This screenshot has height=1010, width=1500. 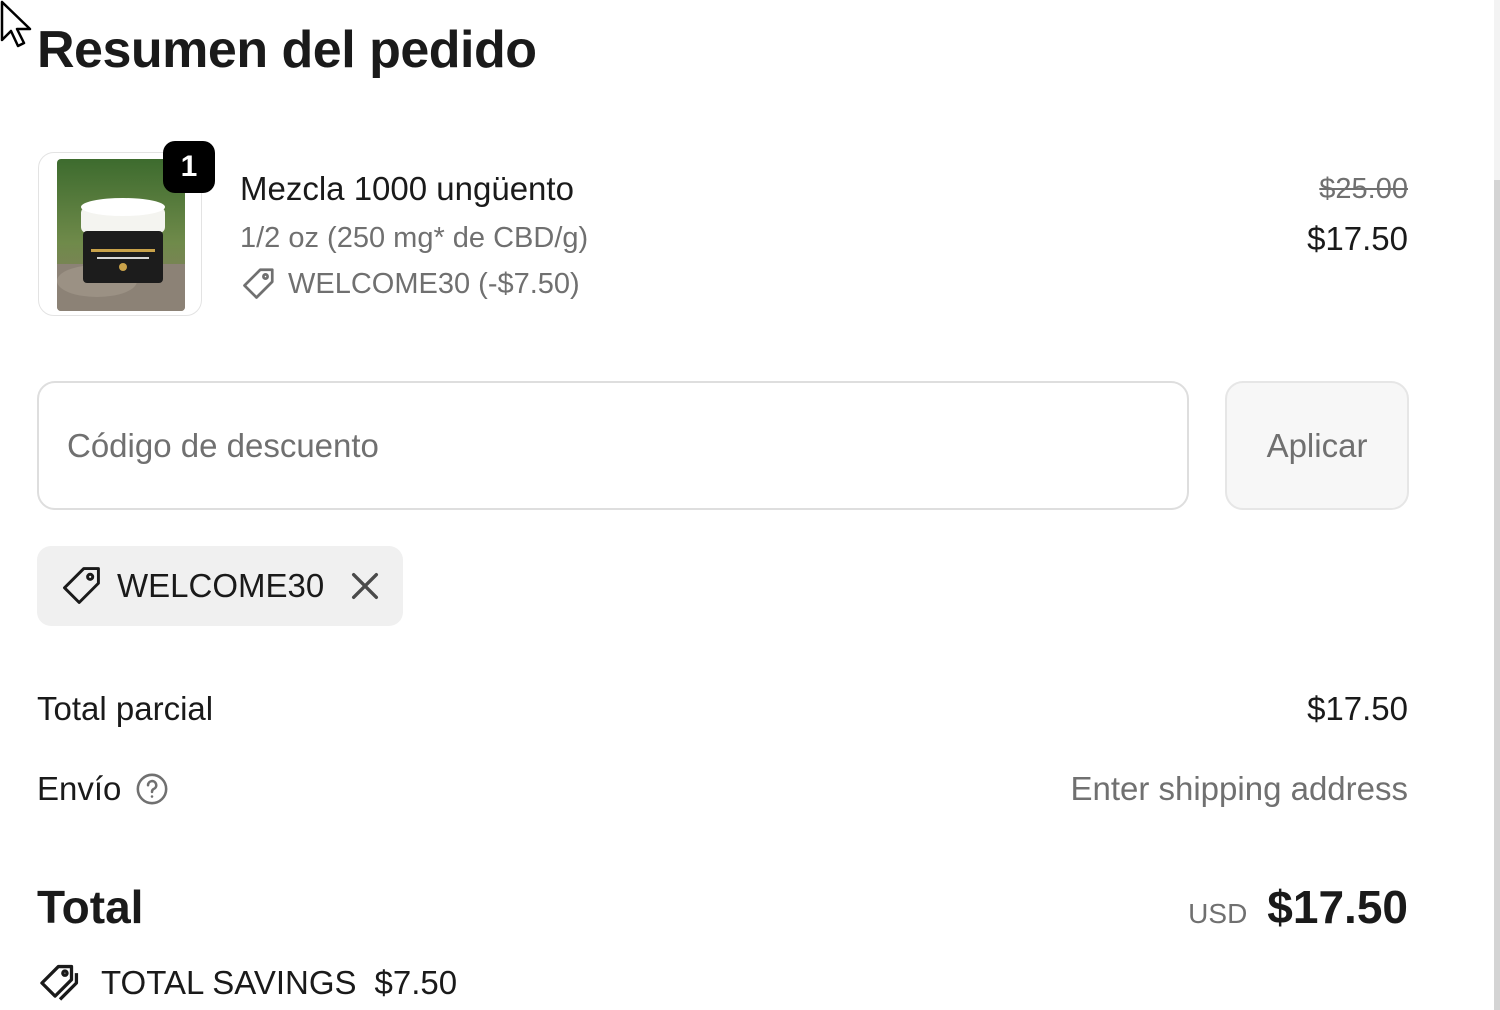 What do you see at coordinates (189, 167) in the screenshot?
I see `quantity-badge: 1` at bounding box center [189, 167].